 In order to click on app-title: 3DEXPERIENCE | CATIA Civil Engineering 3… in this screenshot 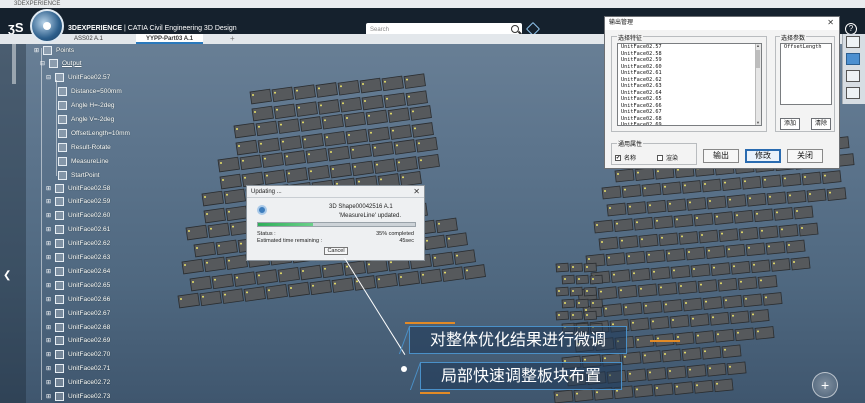, I will do `click(152, 28)`.